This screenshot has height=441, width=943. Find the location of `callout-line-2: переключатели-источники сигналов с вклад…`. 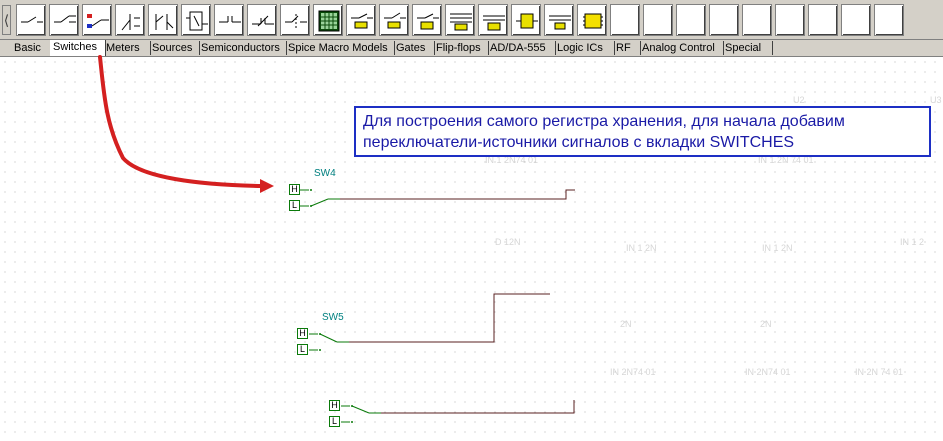

callout-line-2: переключатели-источники сигналов с вклад… is located at coordinates (579, 142).